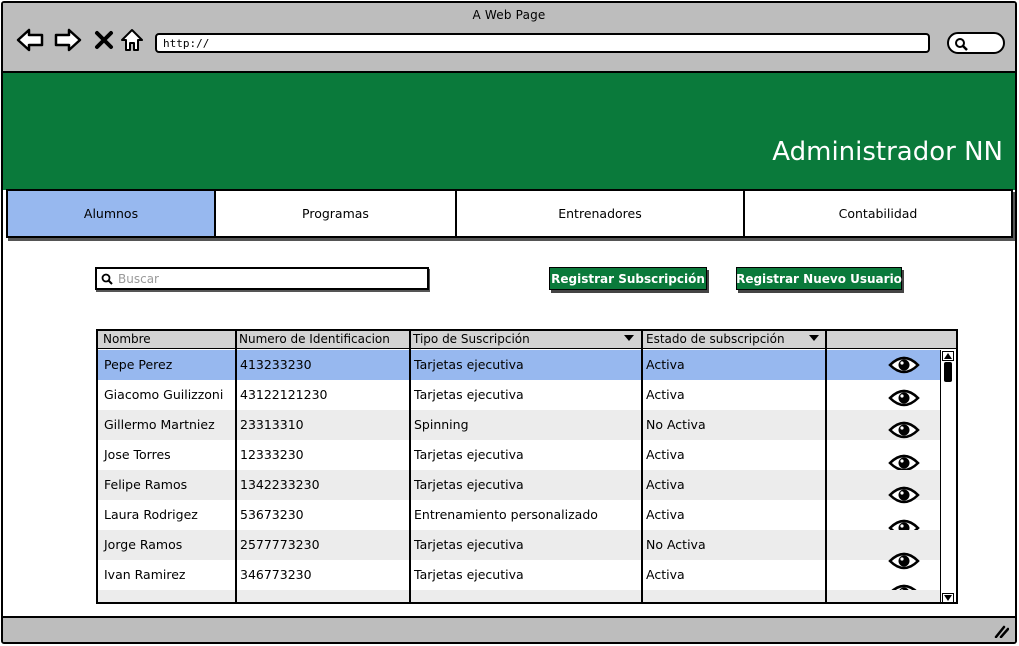 The image size is (1019, 646). I want to click on tab-contabilidad: Contabilidad, so click(878, 213).